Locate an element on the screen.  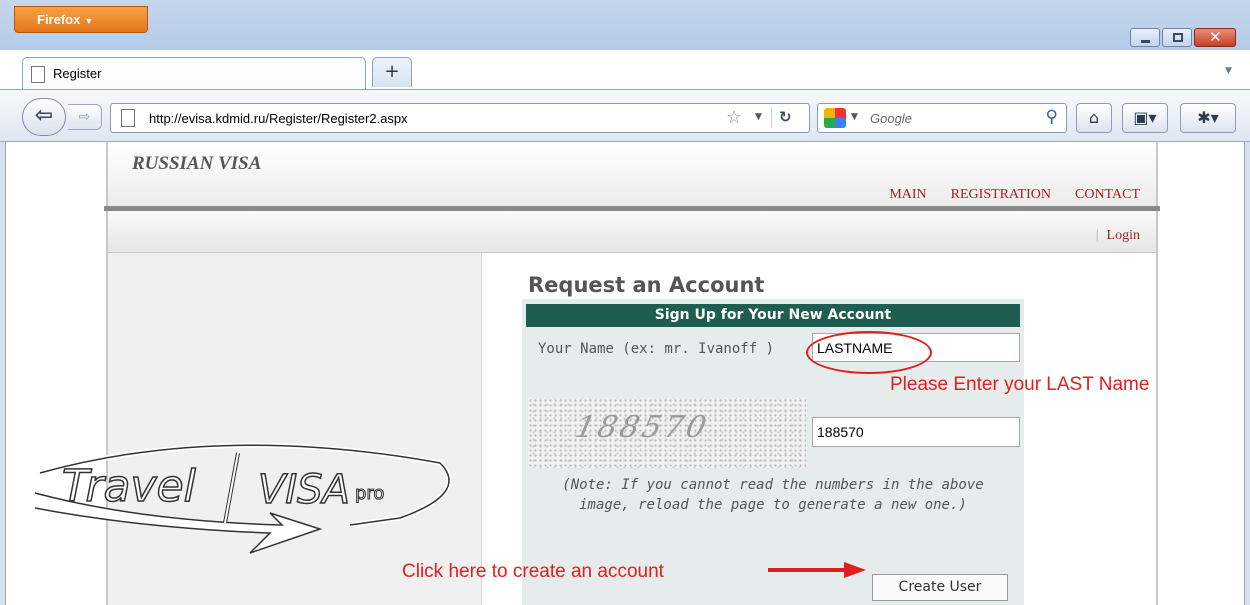
close-button: ✕ is located at coordinates (1215, 37).